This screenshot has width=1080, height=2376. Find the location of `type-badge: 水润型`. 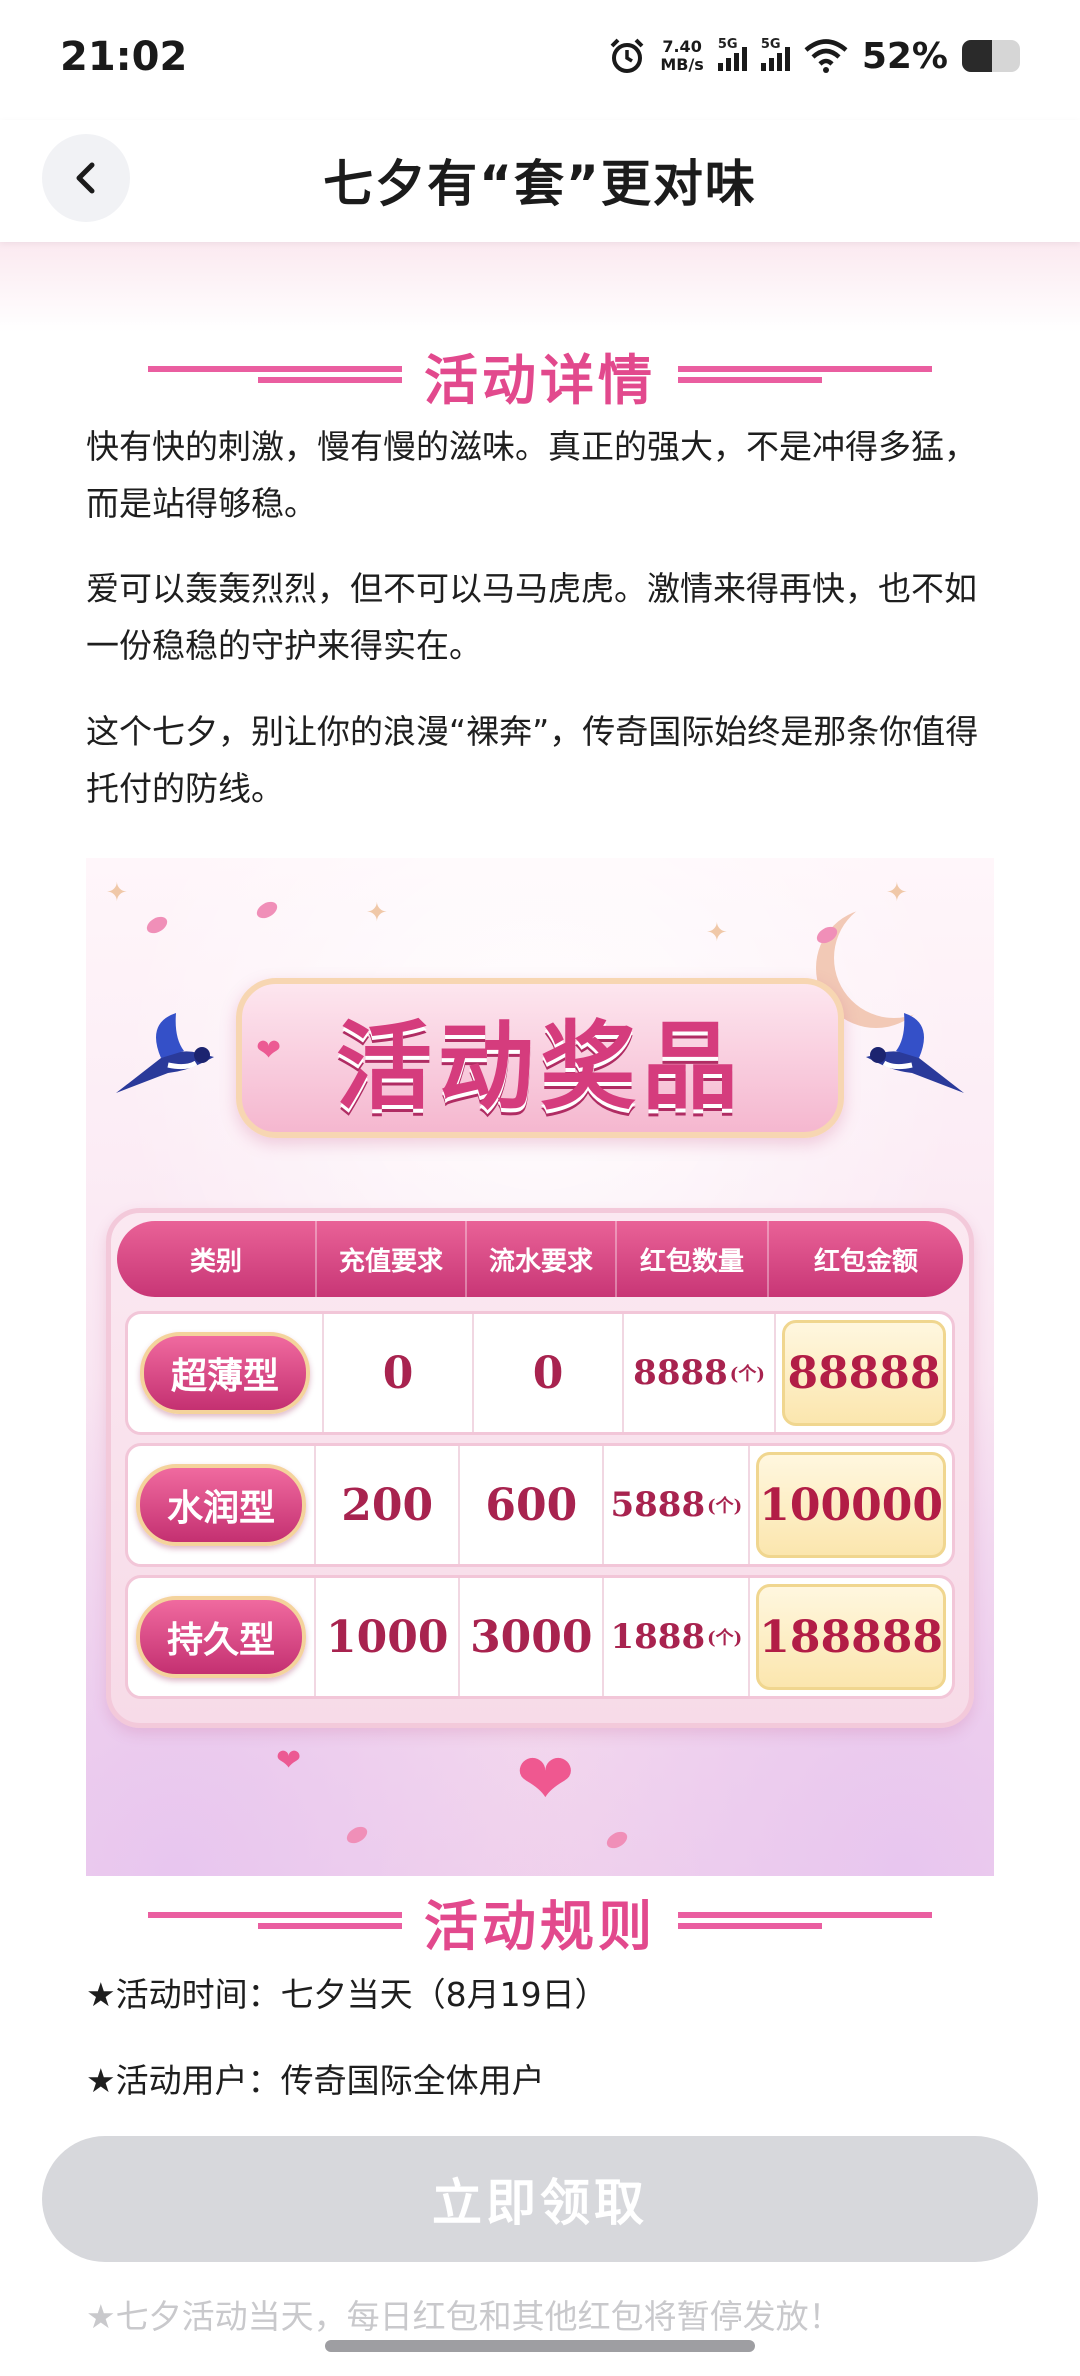

type-badge: 水润型 is located at coordinates (221, 1505).